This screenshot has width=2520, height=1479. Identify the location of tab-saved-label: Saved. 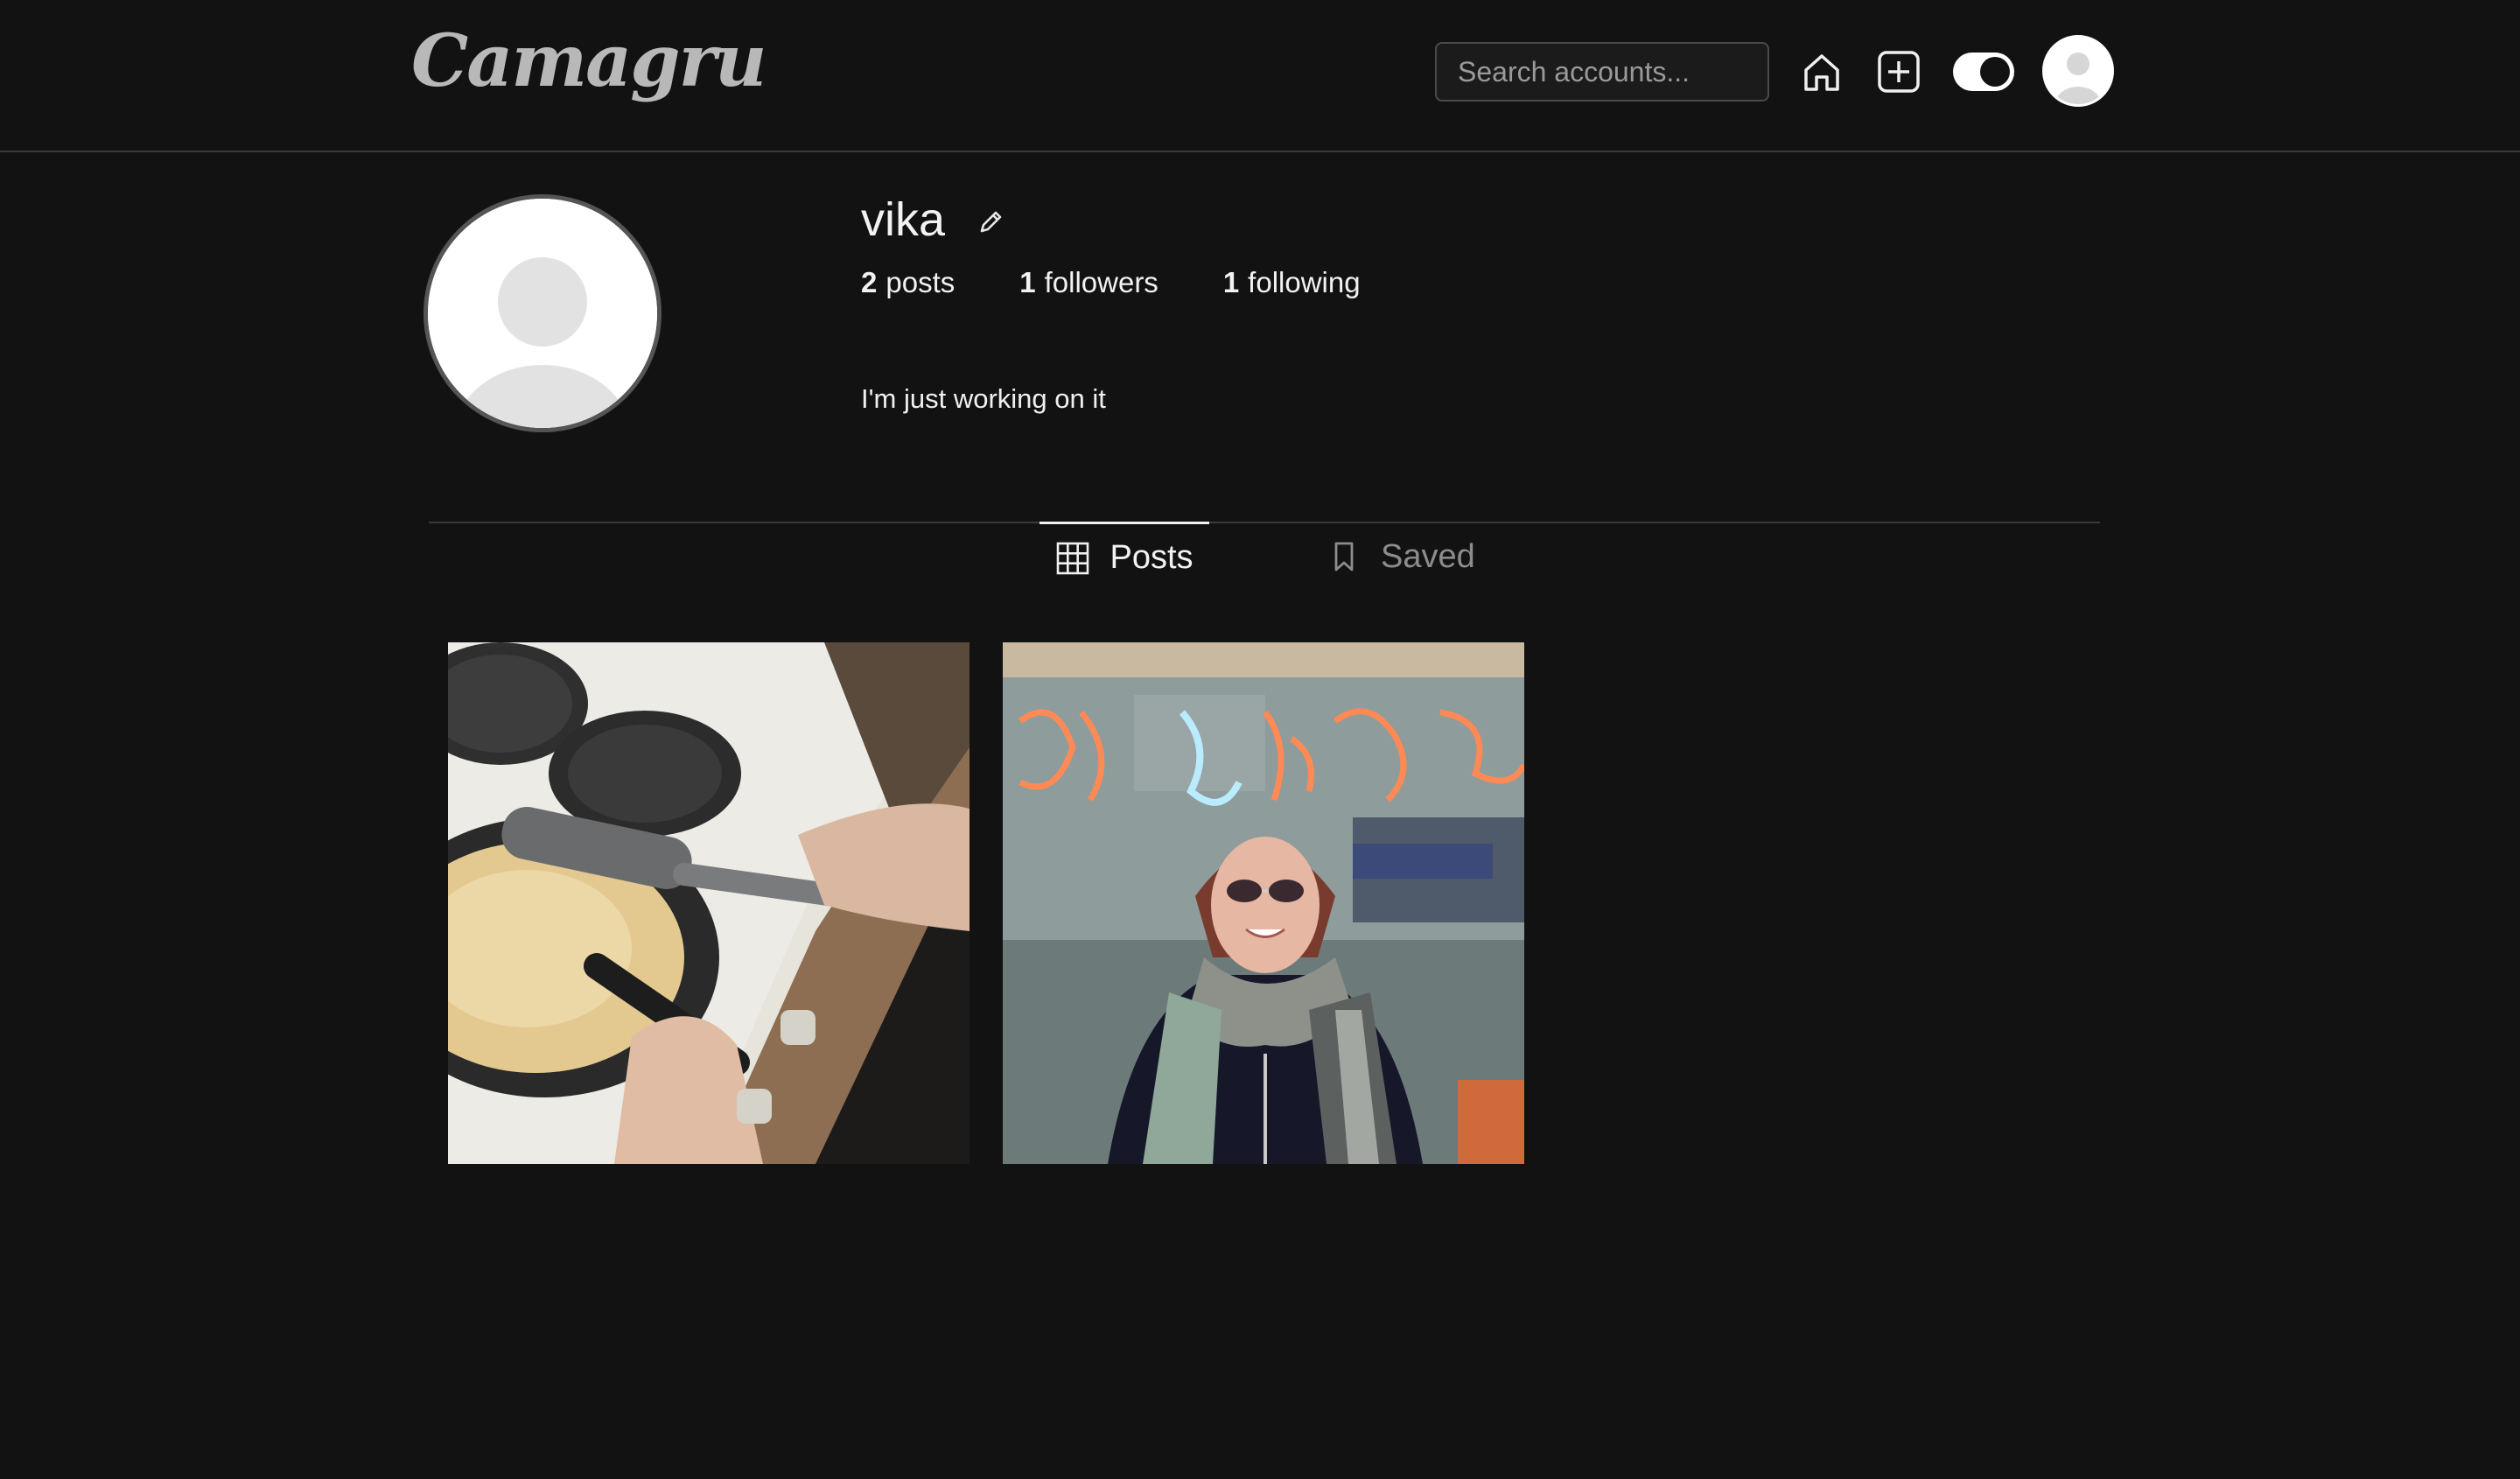
(1428, 556).